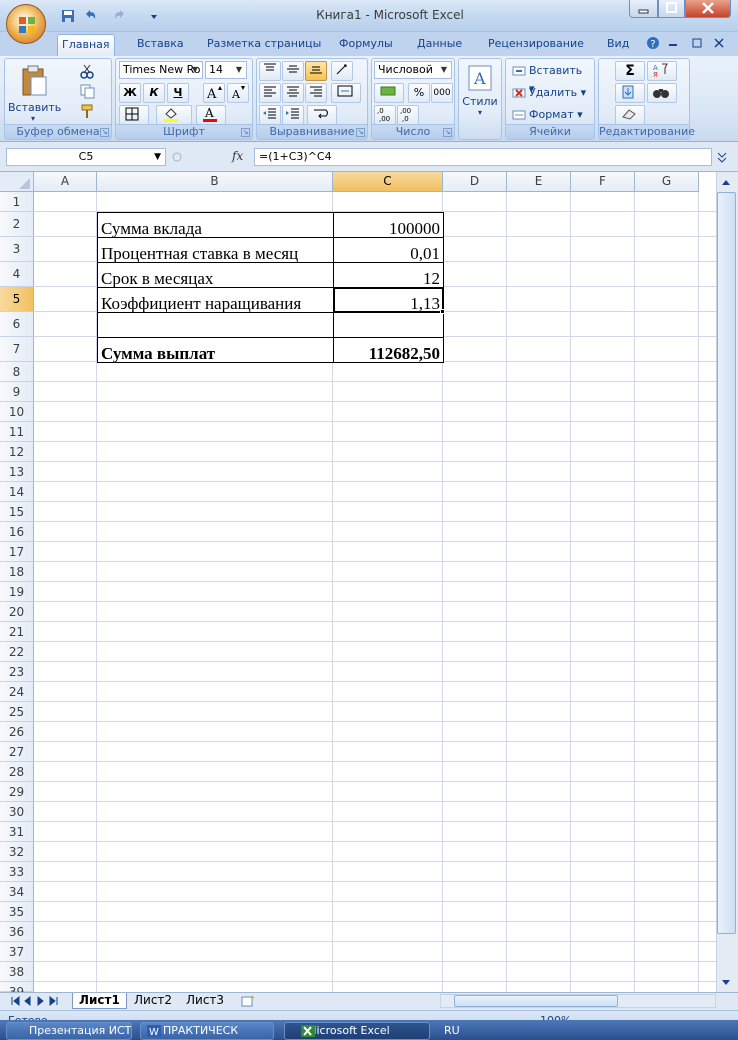 The height and width of the screenshot is (1040, 738). Describe the element at coordinates (86, 157) in the screenshot. I see `name-box: C5 ▼` at that location.